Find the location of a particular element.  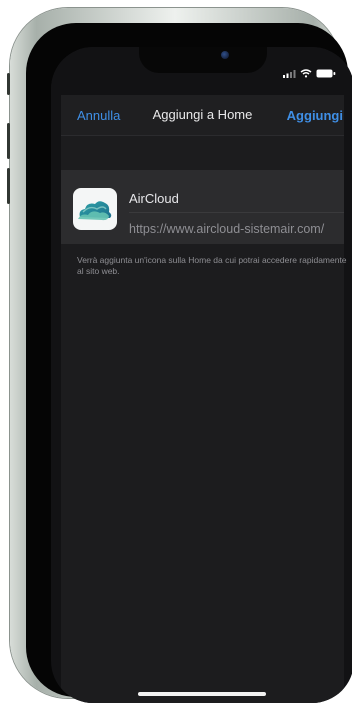

front-camera is located at coordinates (225, 55).